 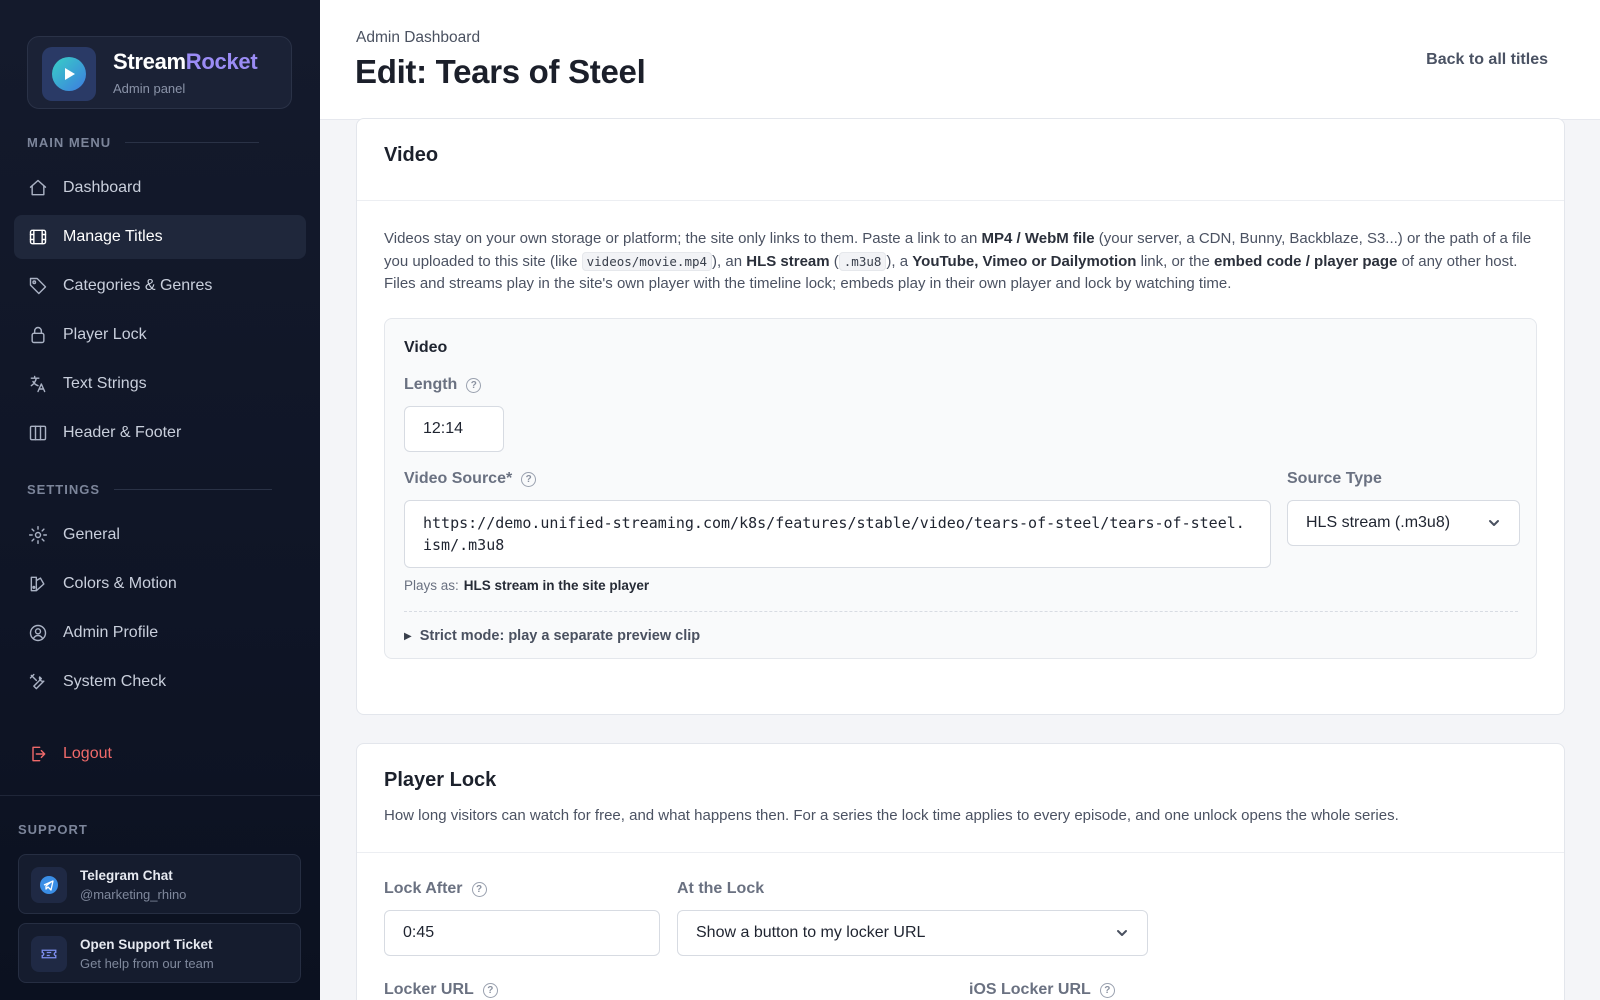 What do you see at coordinates (53, 829) in the screenshot?
I see `support-label: SUPPORT` at bounding box center [53, 829].